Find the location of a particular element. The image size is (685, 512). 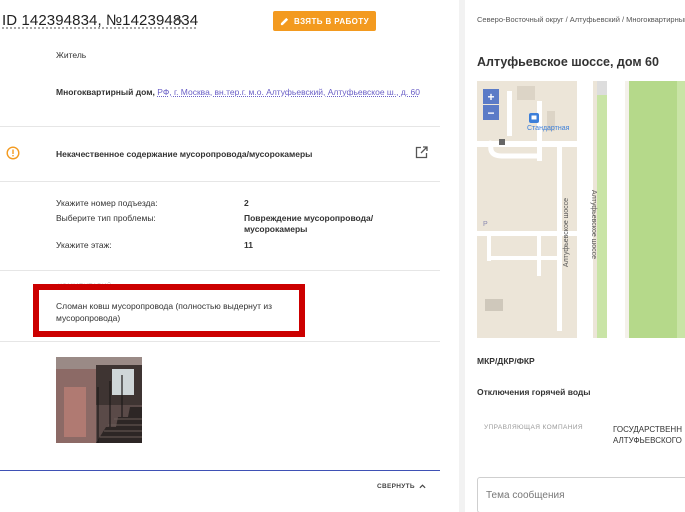

entrance-value: 2 is located at coordinates (246, 203).